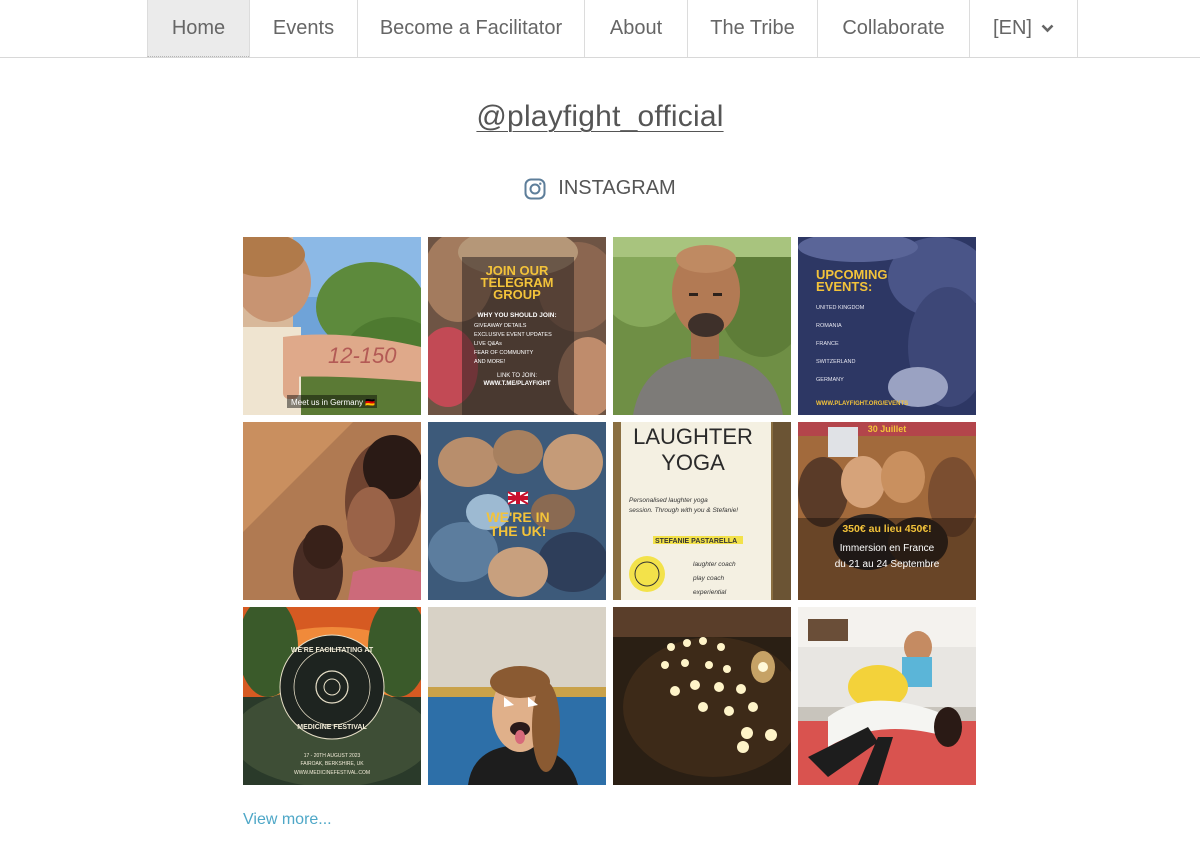 This screenshot has height=863, width=1200. Describe the element at coordinates (332, 764) in the screenshot. I see `post-9-place: FAIROAK, BERKSHIRE, UK` at that location.